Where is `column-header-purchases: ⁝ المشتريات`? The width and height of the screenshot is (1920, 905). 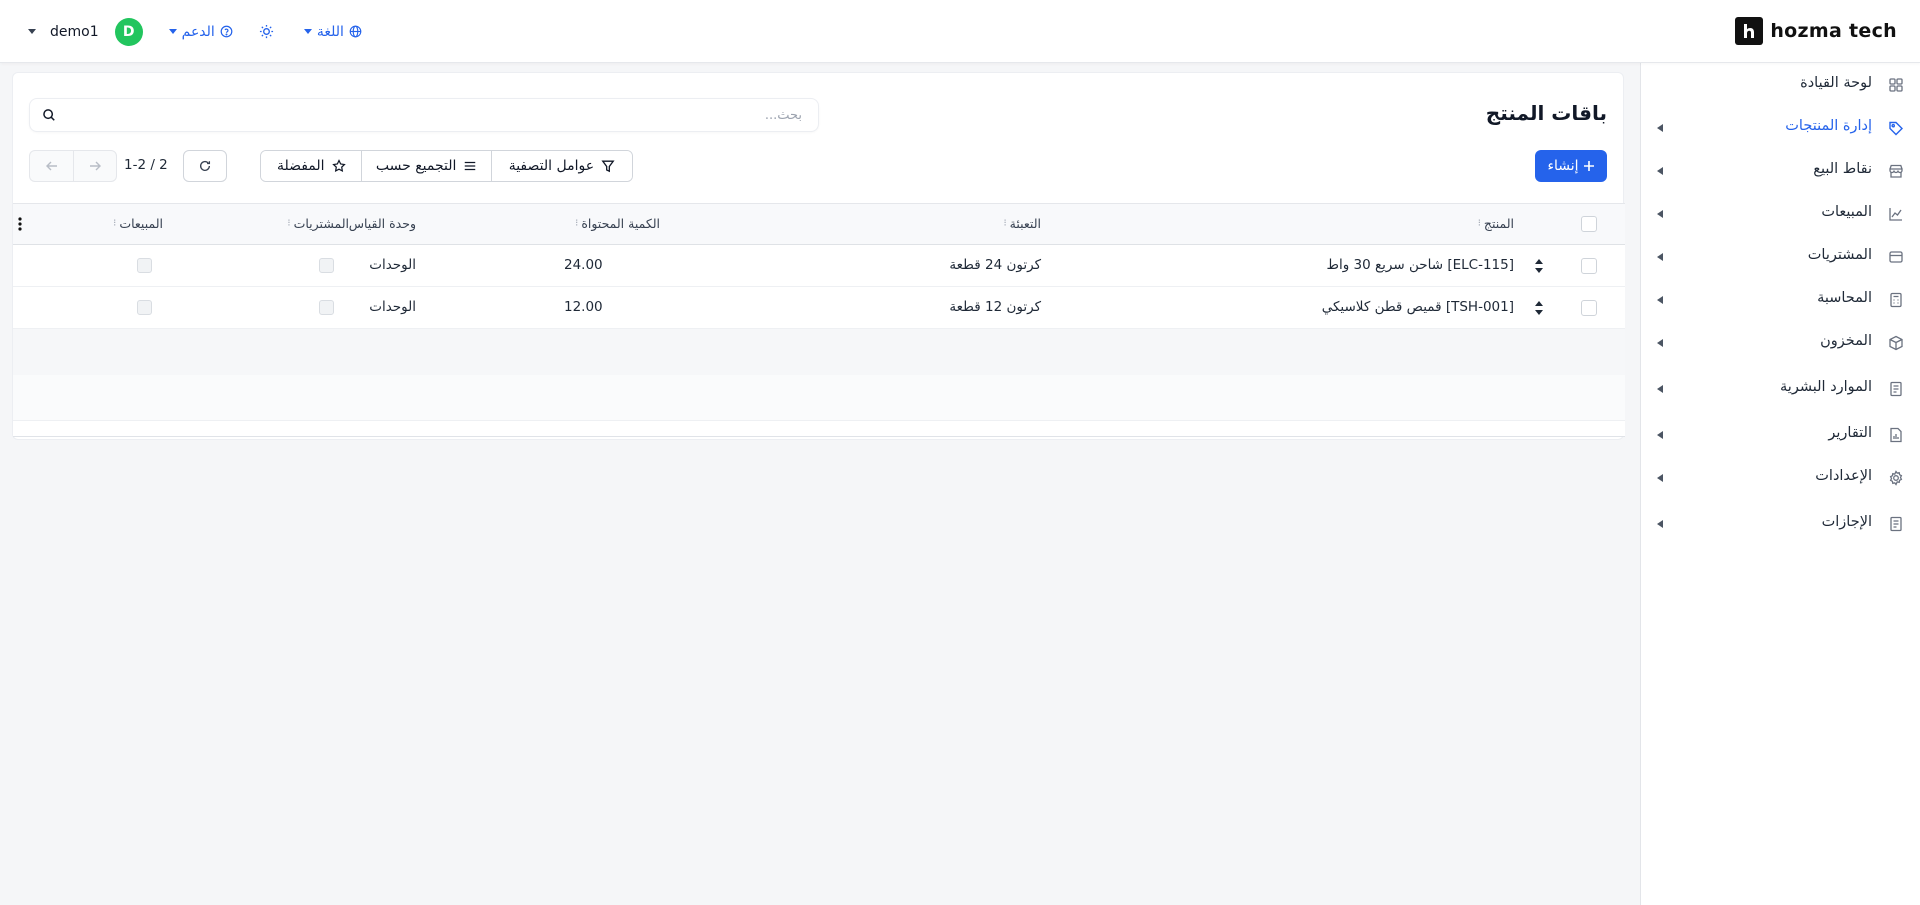 column-header-purchases: ⁝ المشتريات is located at coordinates (318, 223).